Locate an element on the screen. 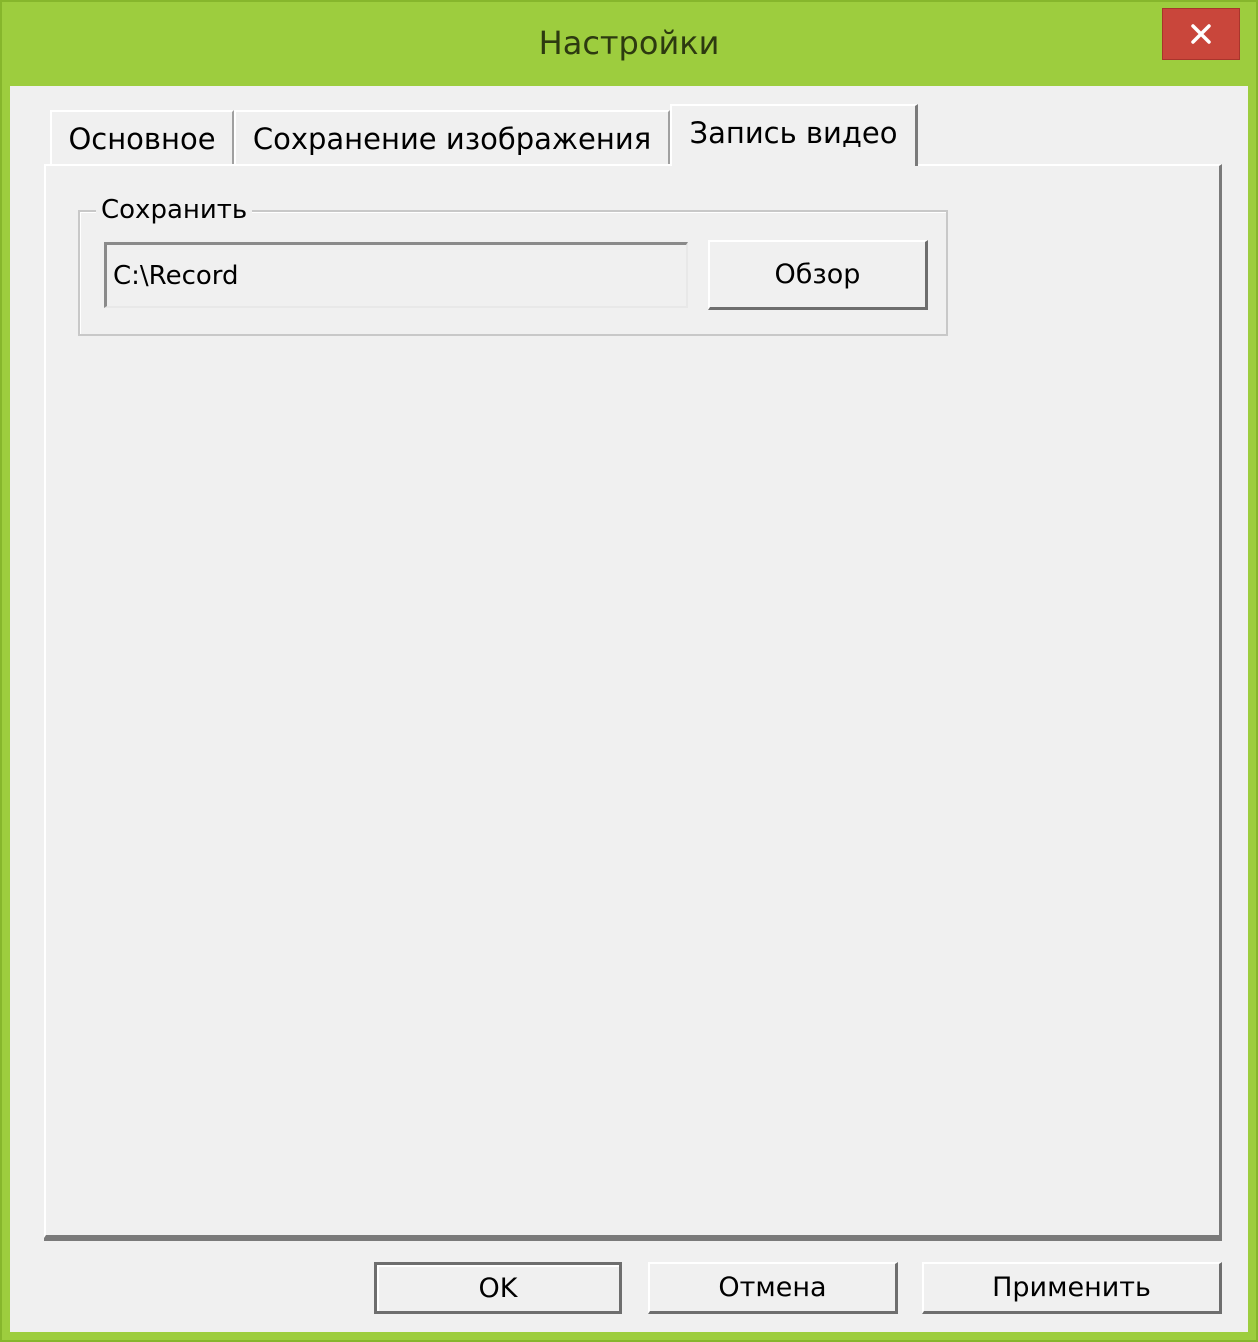 The height and width of the screenshot is (1342, 1258). tab-label: Запись видео is located at coordinates (793, 133).